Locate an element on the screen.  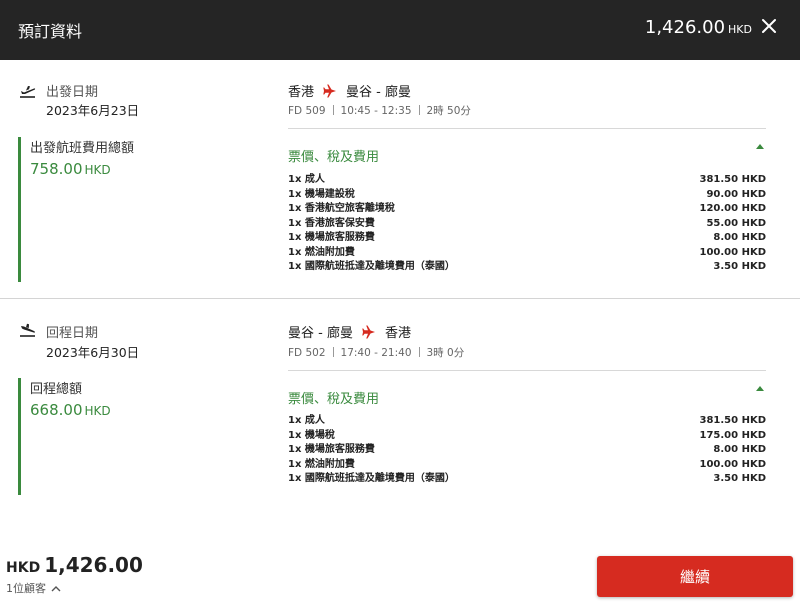
header-total-currency: HKD is located at coordinates (740, 29).